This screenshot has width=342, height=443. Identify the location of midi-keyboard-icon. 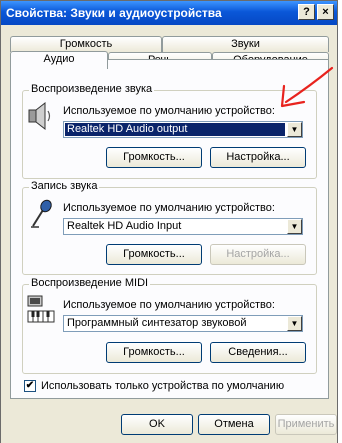
(41, 309).